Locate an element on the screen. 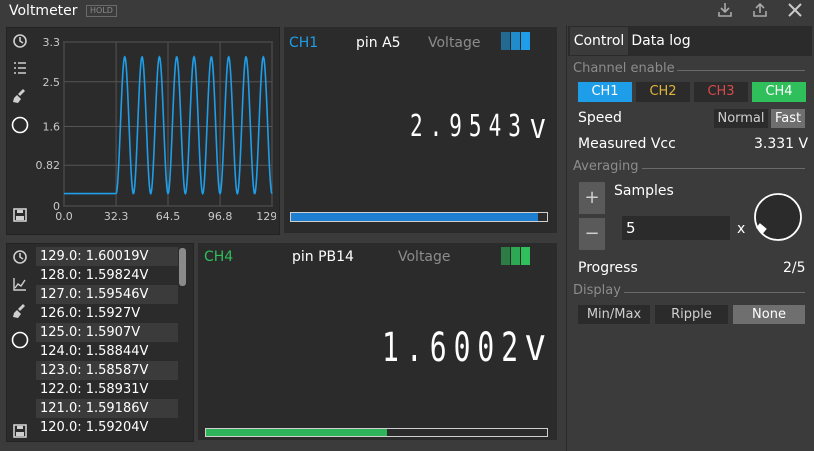 The height and width of the screenshot is (451, 814). speed-normal-button: Normal is located at coordinates (741, 118).